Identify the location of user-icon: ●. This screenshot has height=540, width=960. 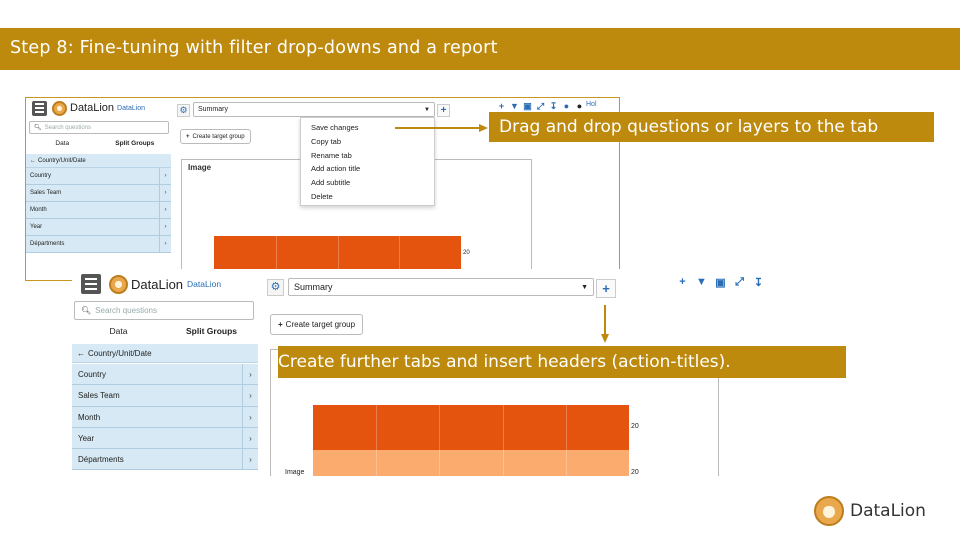
(579, 106).